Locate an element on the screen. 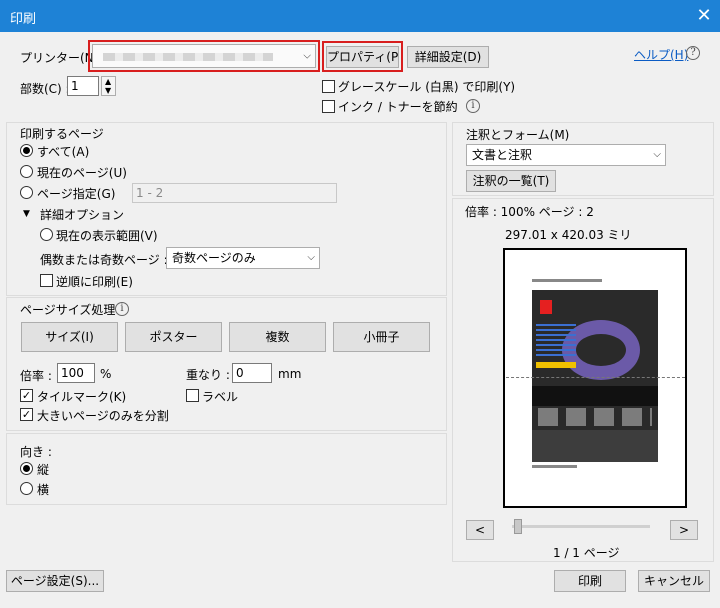 This screenshot has width=720, height=608. multiple-button-label: 複数 is located at coordinates (277, 337).